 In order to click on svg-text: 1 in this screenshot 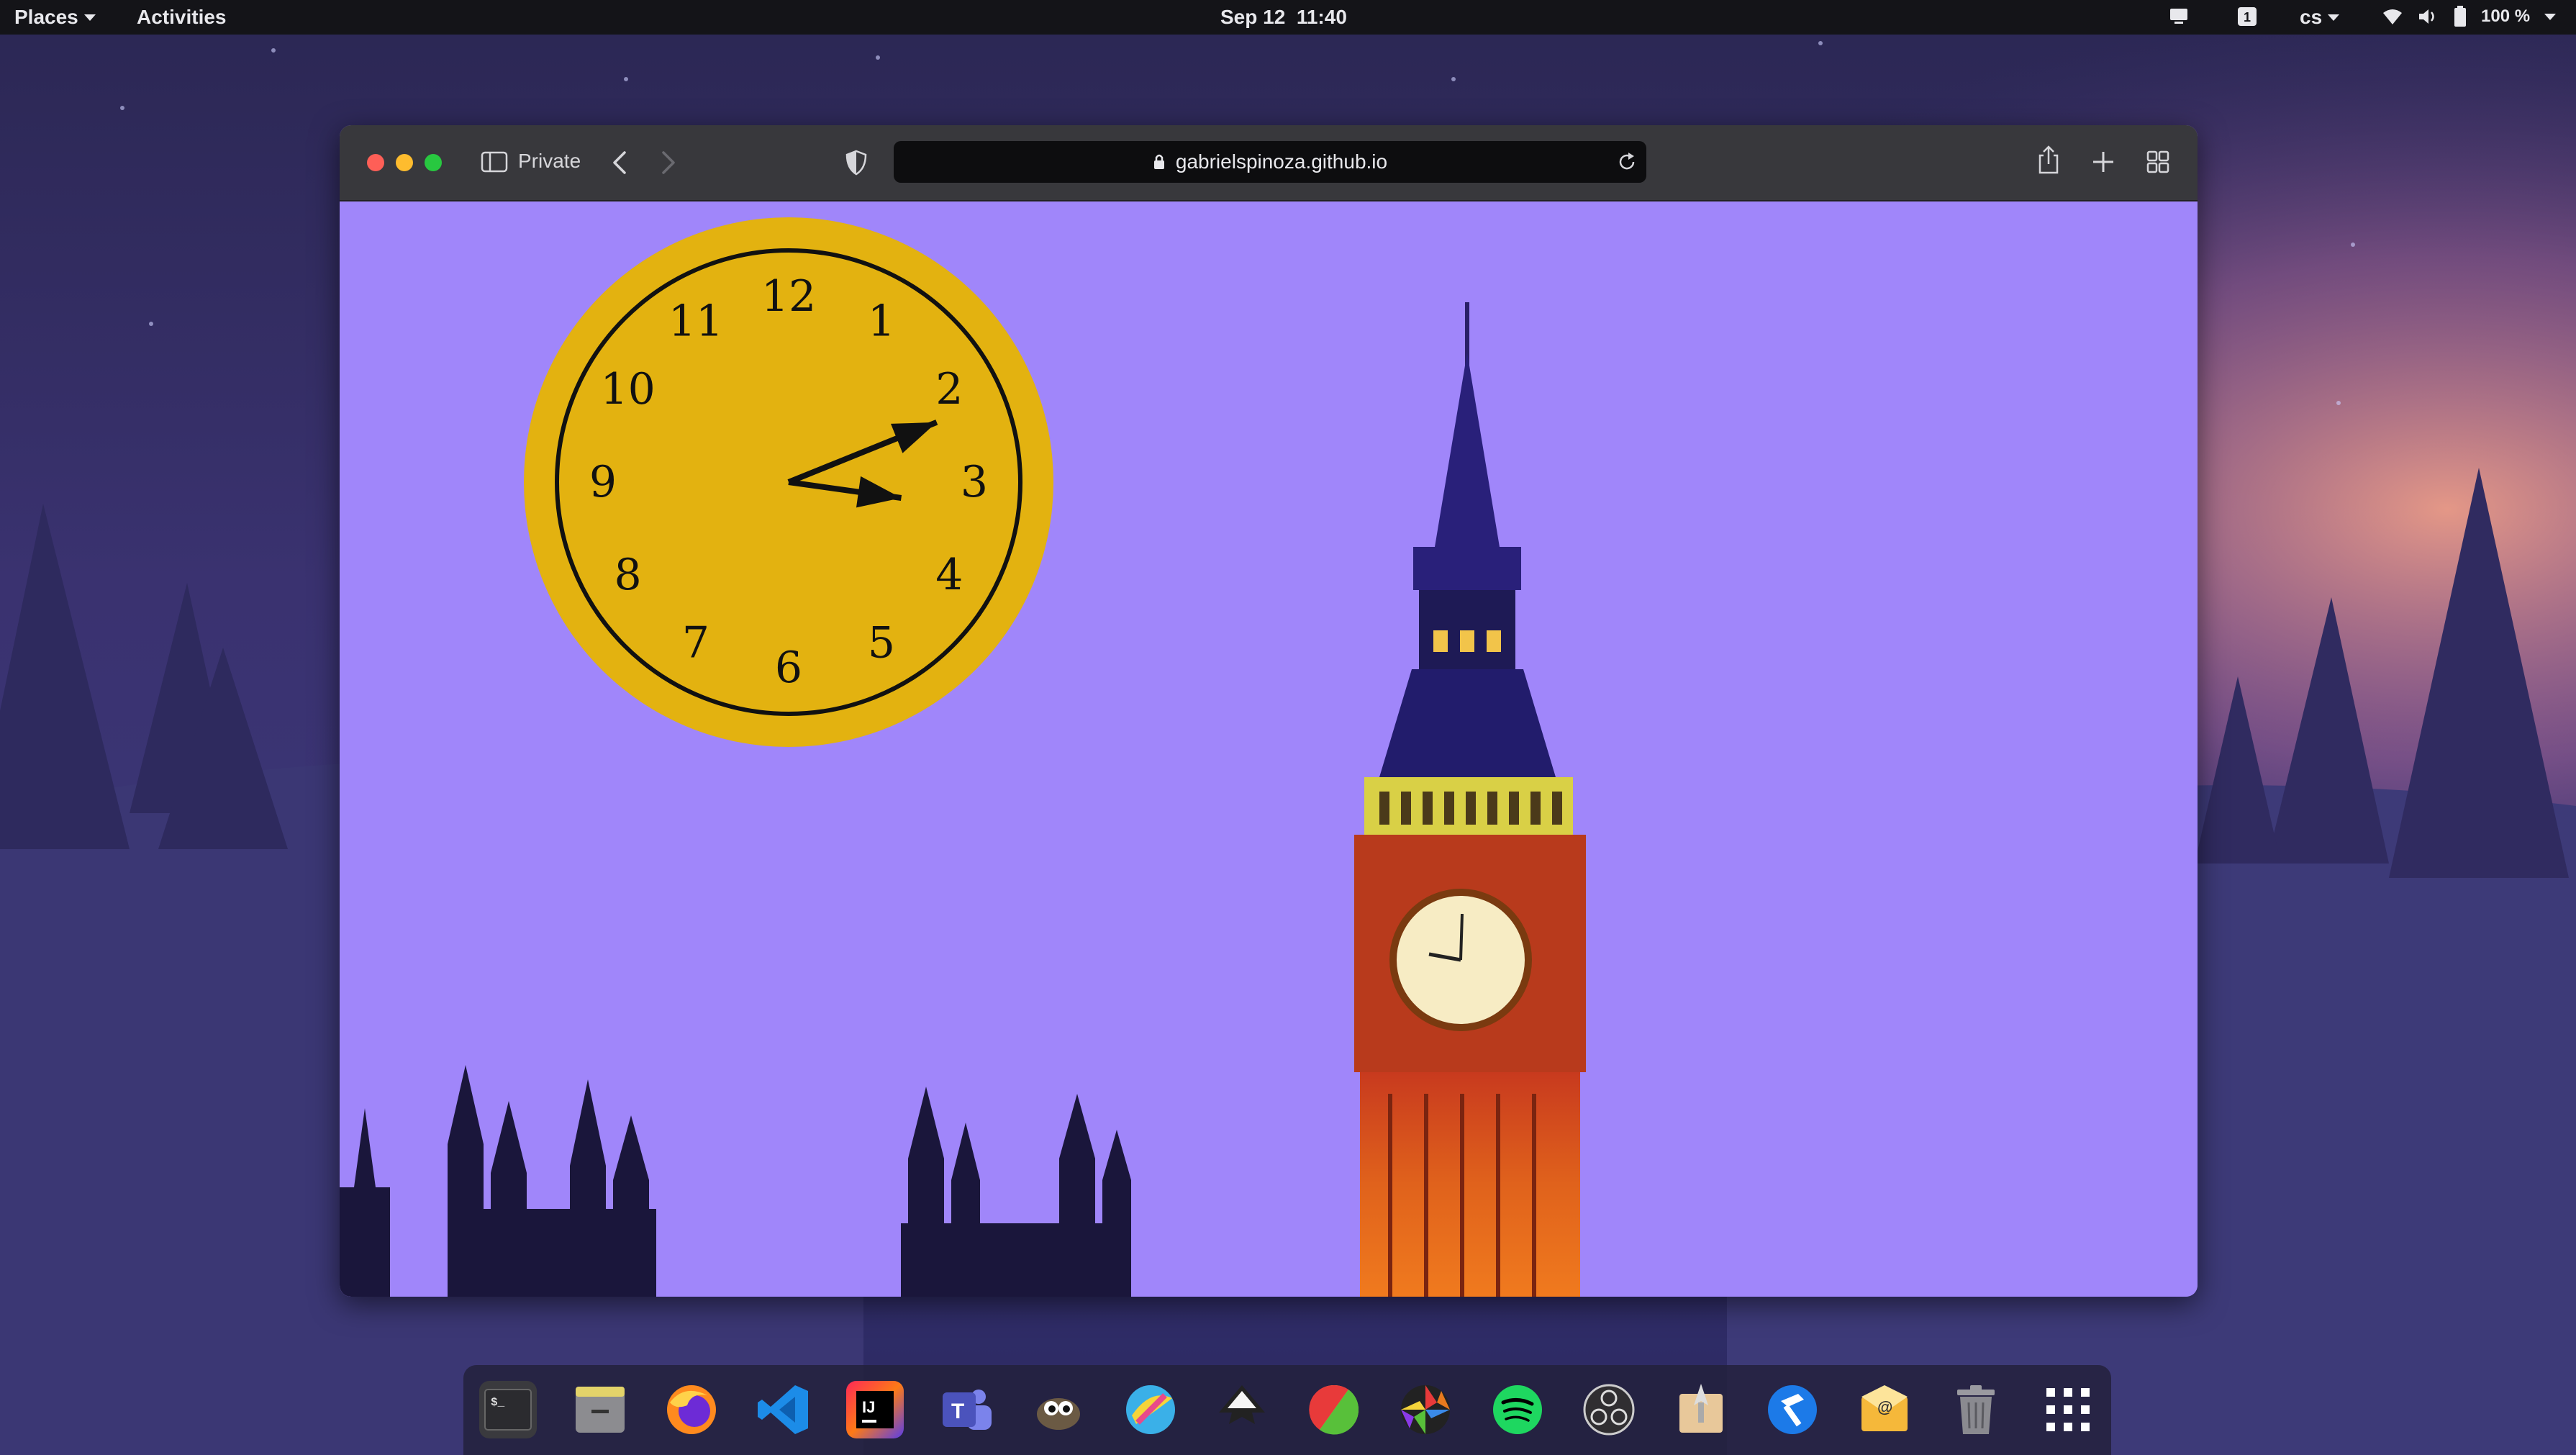, I will do `click(2247, 17)`.